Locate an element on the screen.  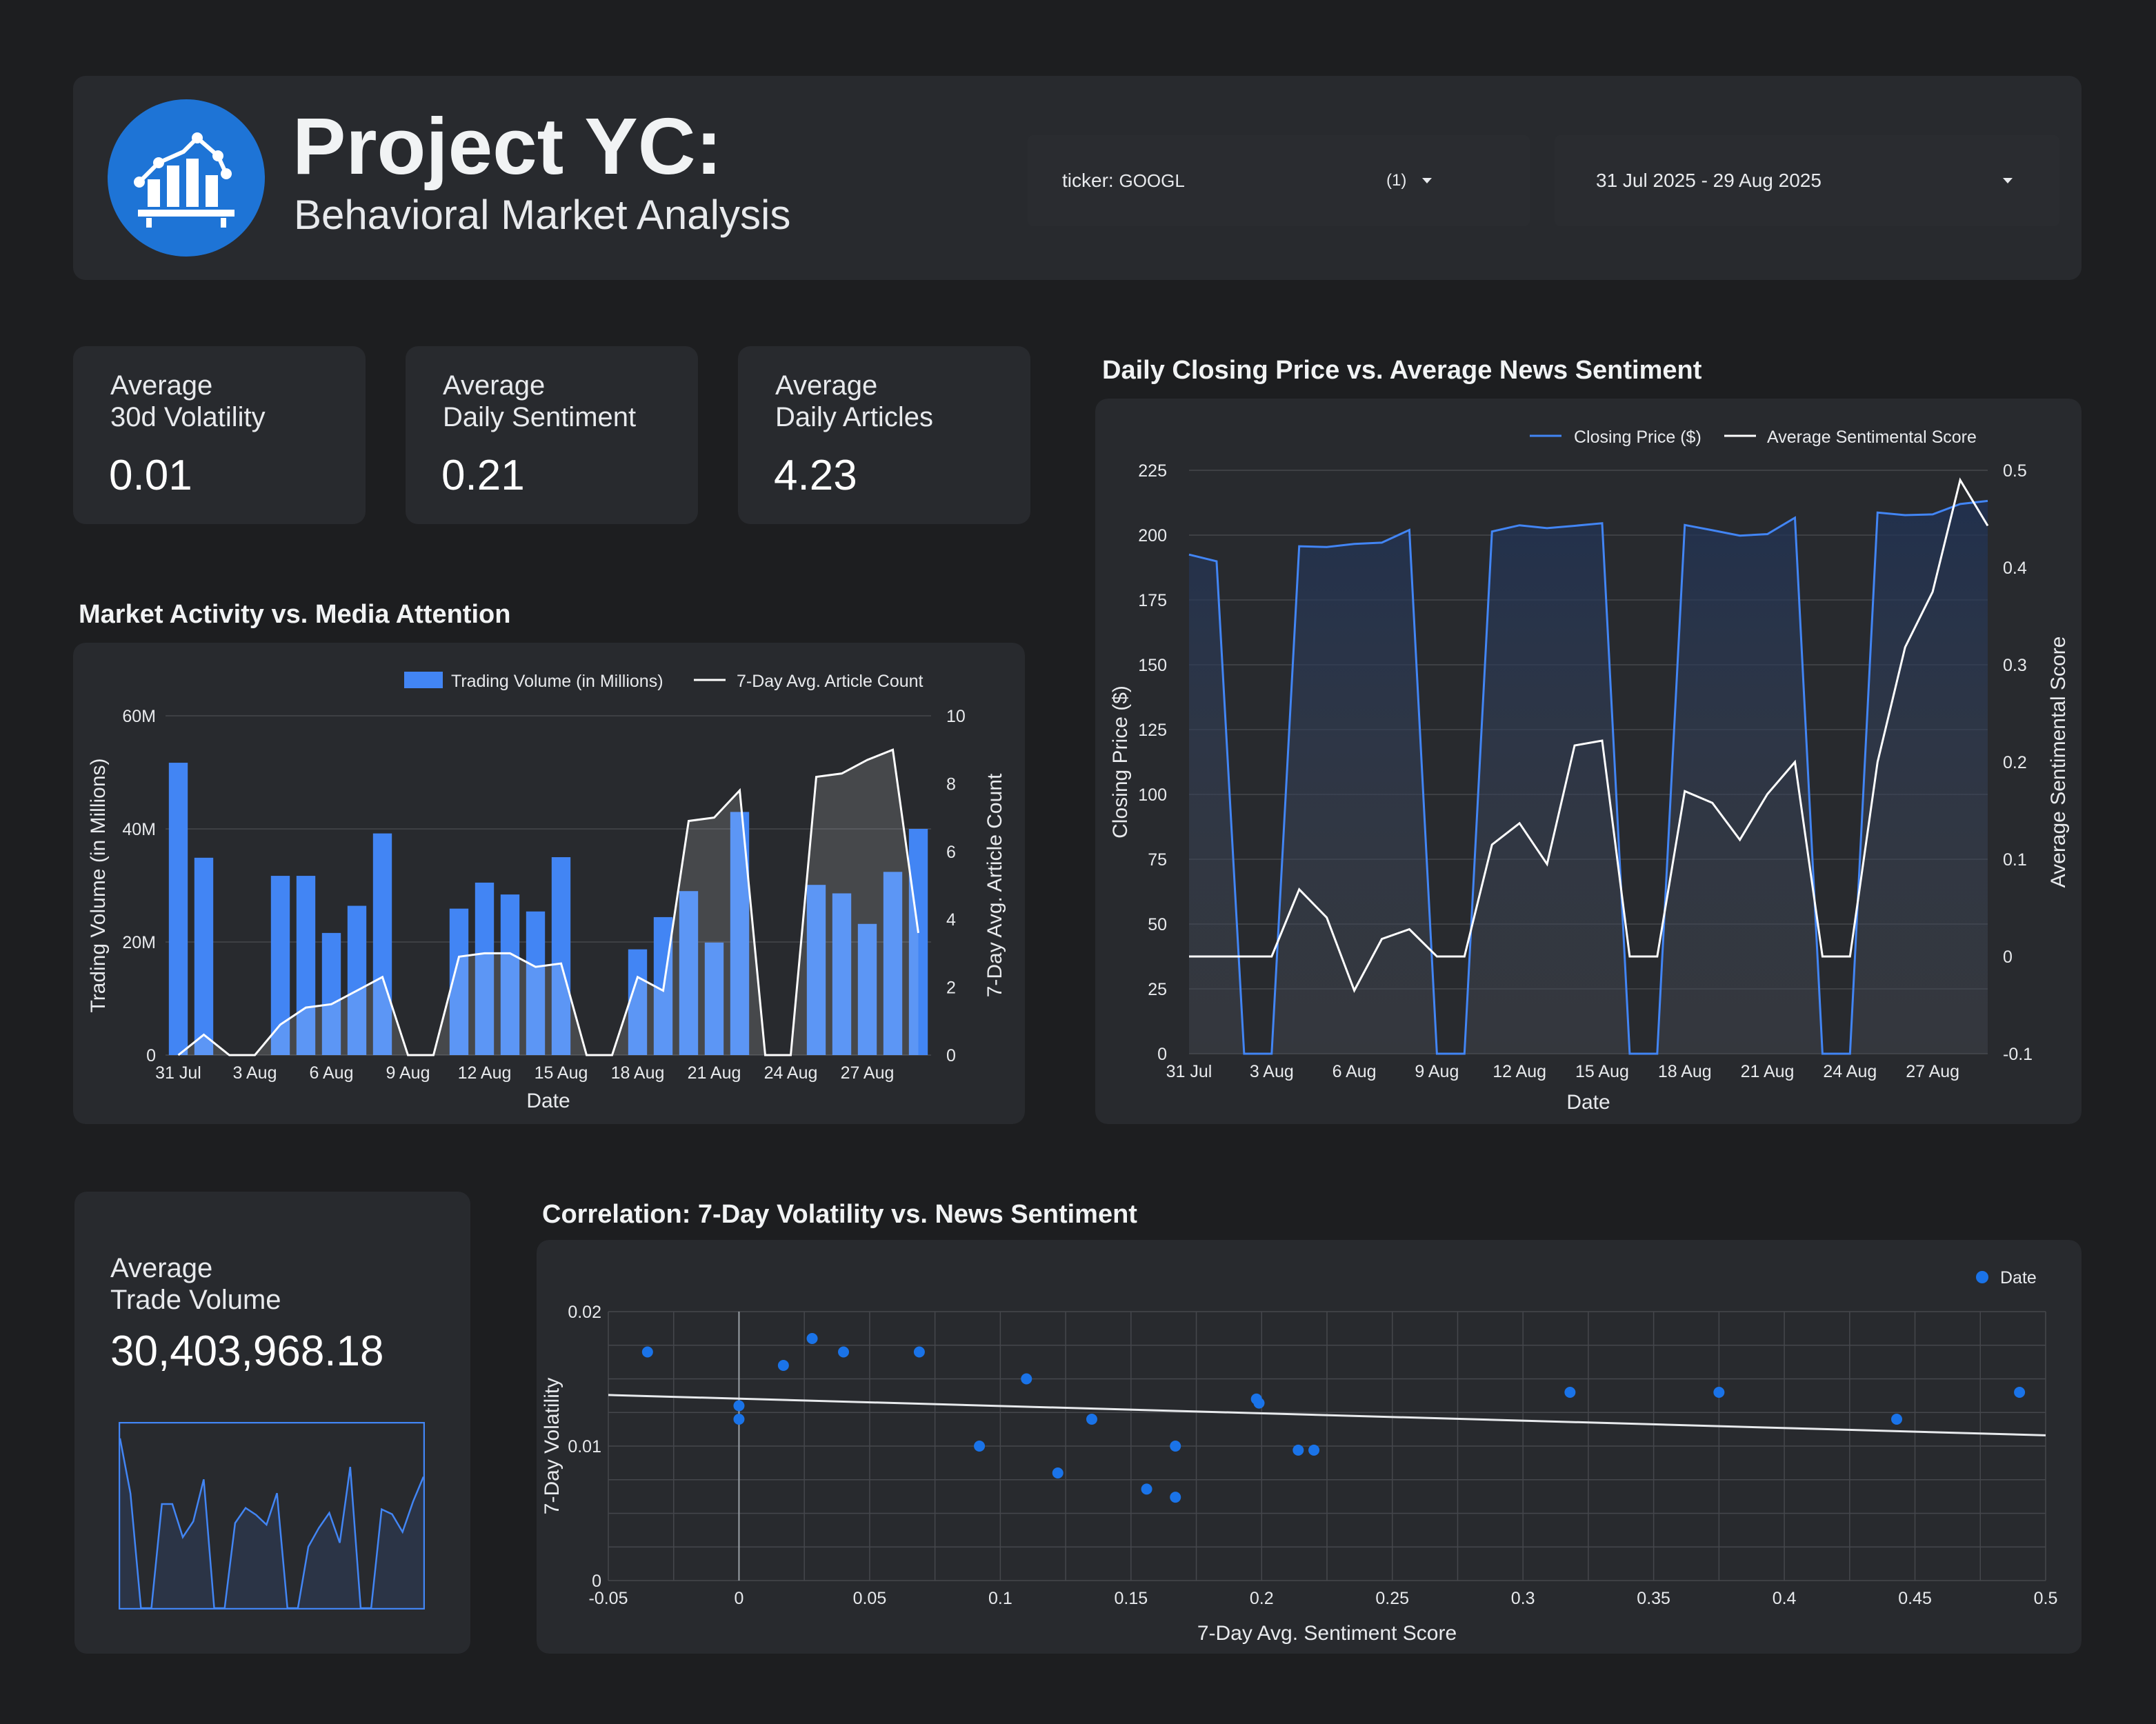
sparkline-area is located at coordinates (271, 1523).